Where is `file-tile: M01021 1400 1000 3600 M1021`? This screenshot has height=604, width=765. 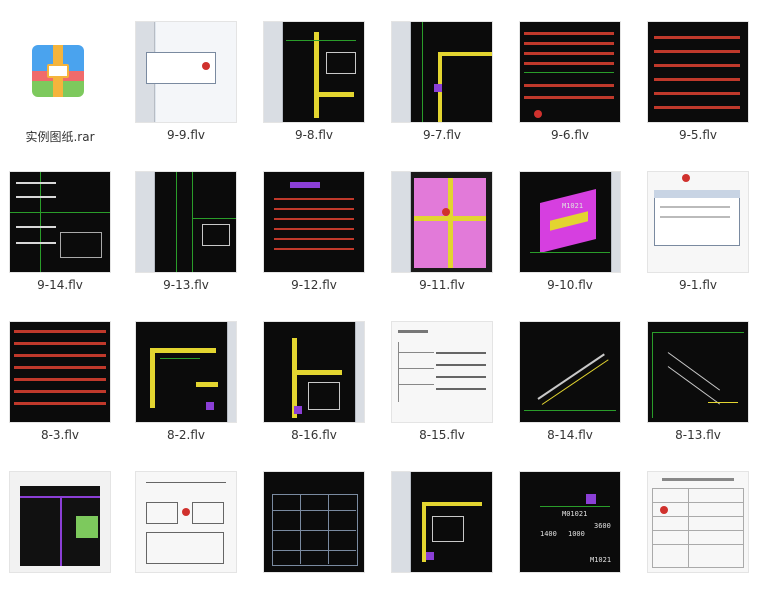
file-tile: M01021 1400 1000 3600 M1021 is located at coordinates (574, 525).